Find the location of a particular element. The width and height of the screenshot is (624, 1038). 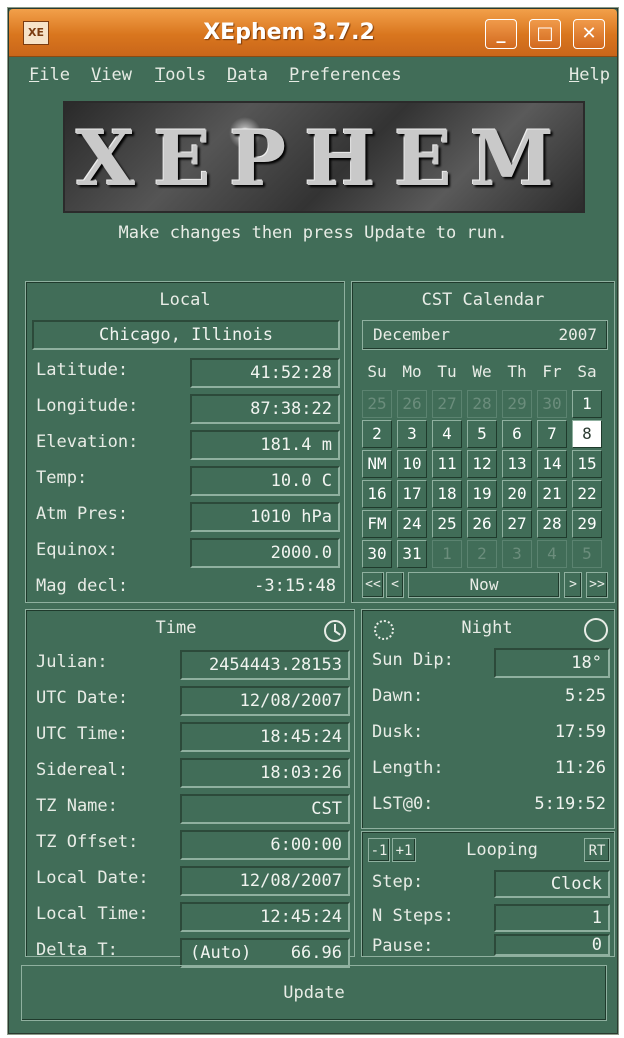

calendar-day: 22 is located at coordinates (587, 494).